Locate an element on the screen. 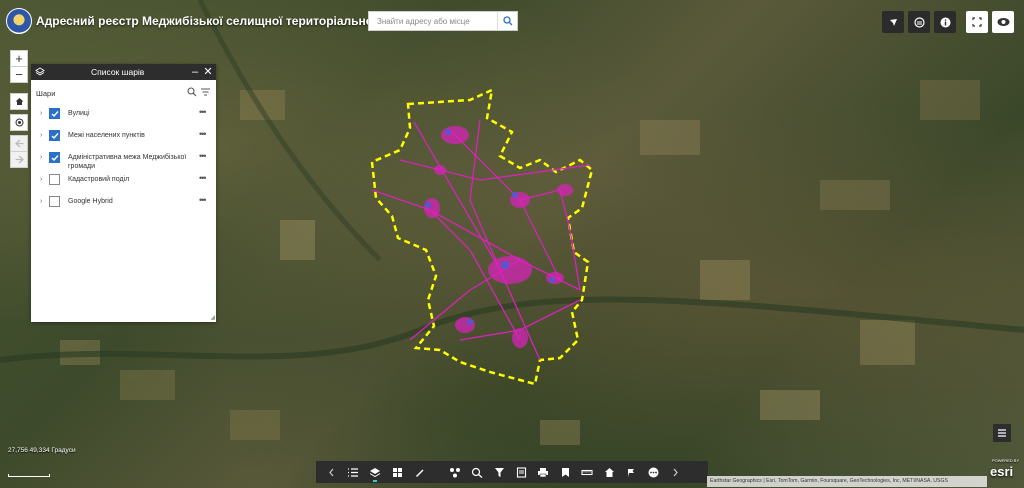 This screenshot has width=1024, height=488. locate-button is located at coordinates (19, 122).